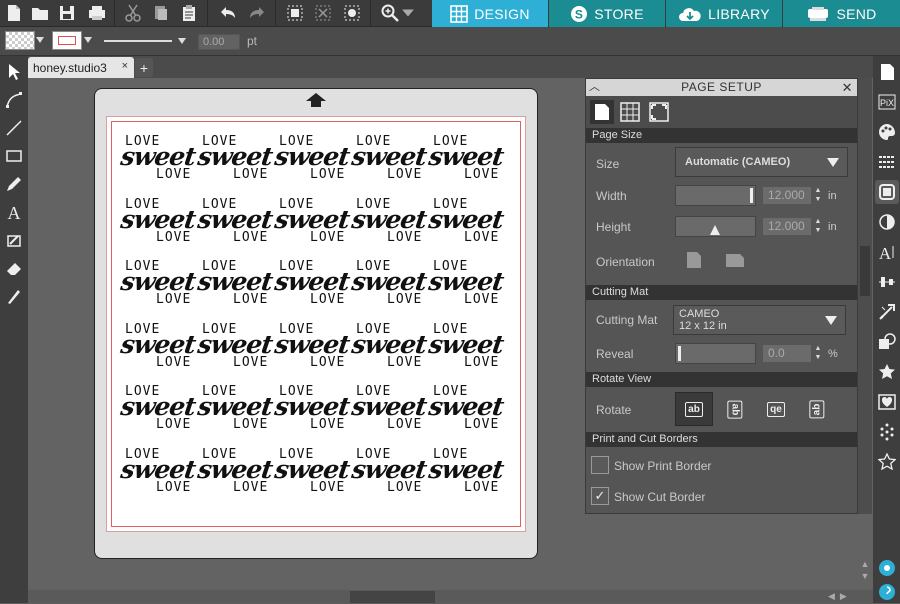  I want to click on zoom-dropdown-icon, so click(408, 13).